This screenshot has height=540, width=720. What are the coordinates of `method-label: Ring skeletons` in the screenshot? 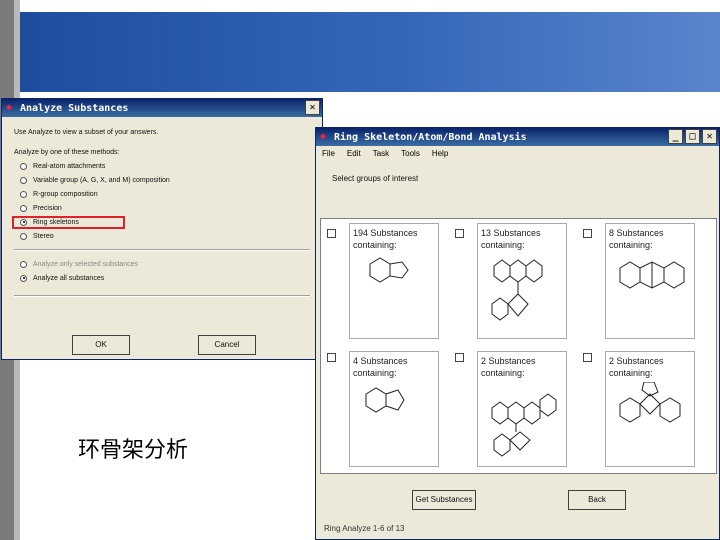 It's located at (56, 222).